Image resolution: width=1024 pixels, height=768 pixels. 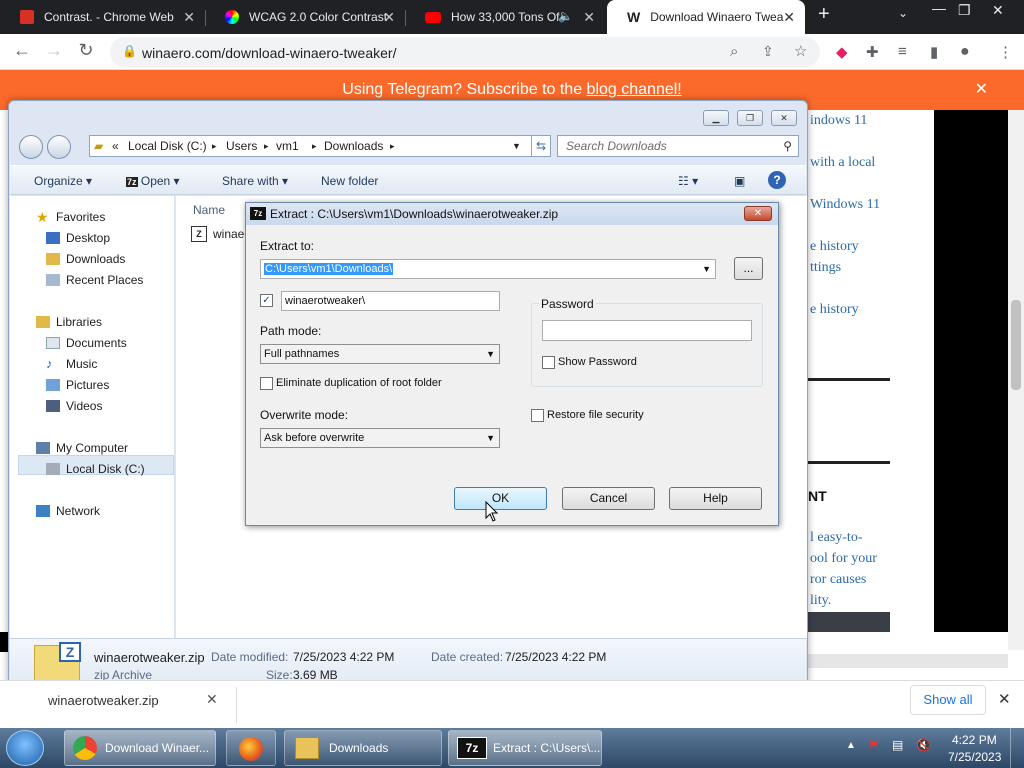 What do you see at coordinates (488, 269) in the screenshot?
I see `extract-to-combo: C:\Users\vm1\Downloads\ ▼` at bounding box center [488, 269].